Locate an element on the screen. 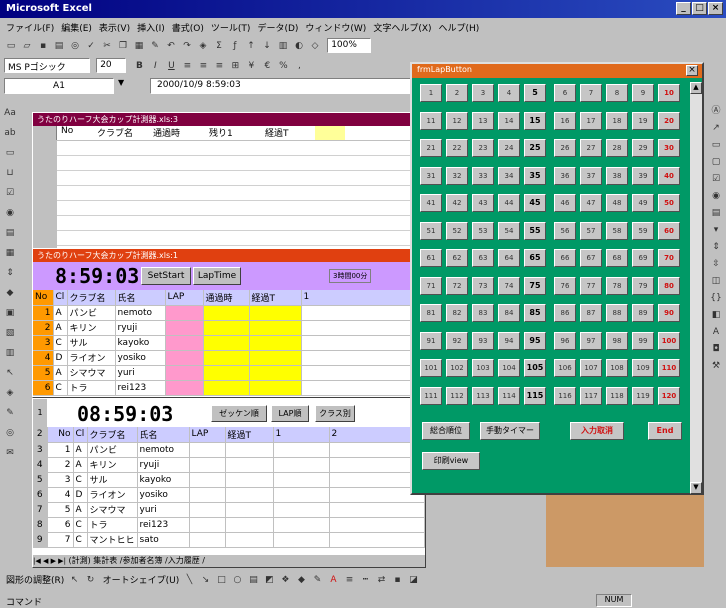 This screenshot has width=726, height=608. table-cell: yuri is located at coordinates (163, 510).